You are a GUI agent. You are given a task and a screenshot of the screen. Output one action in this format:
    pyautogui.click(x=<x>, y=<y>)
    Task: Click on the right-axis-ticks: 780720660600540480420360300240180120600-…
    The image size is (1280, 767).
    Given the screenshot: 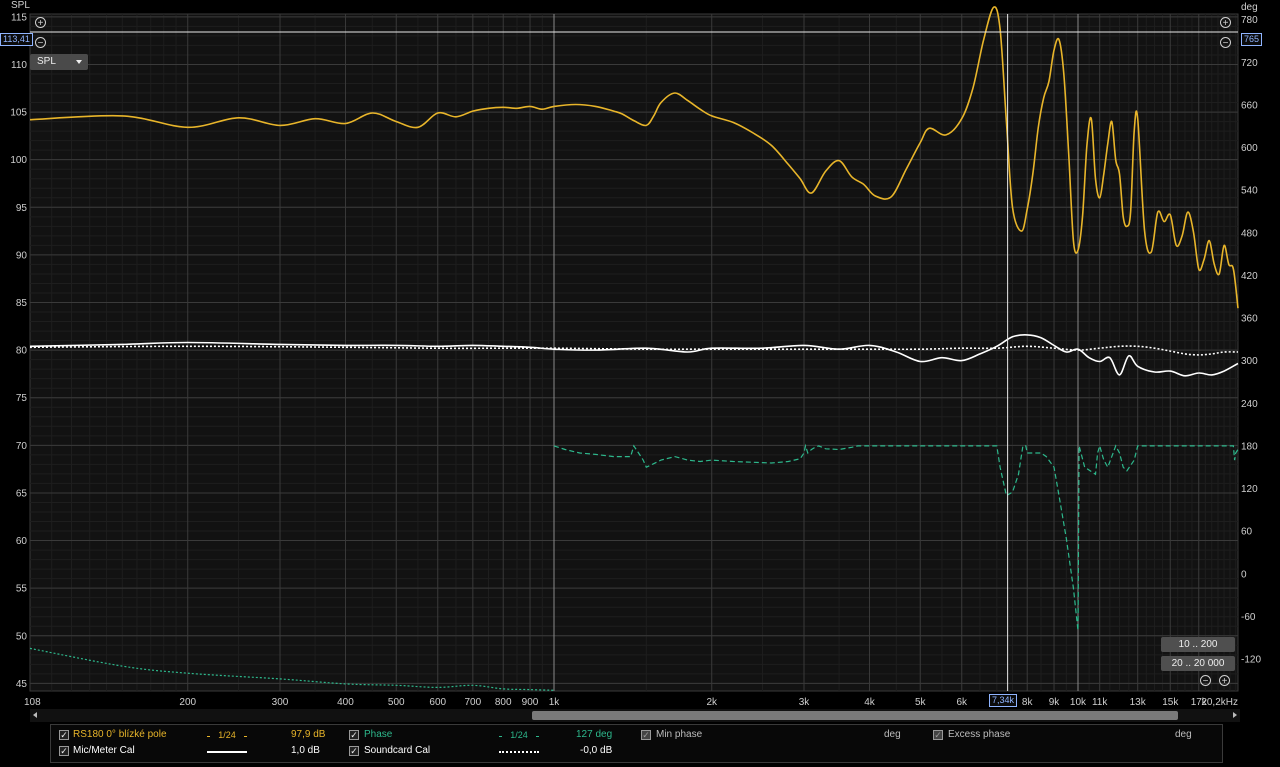 What is the action you would take?
    pyautogui.click(x=1251, y=340)
    